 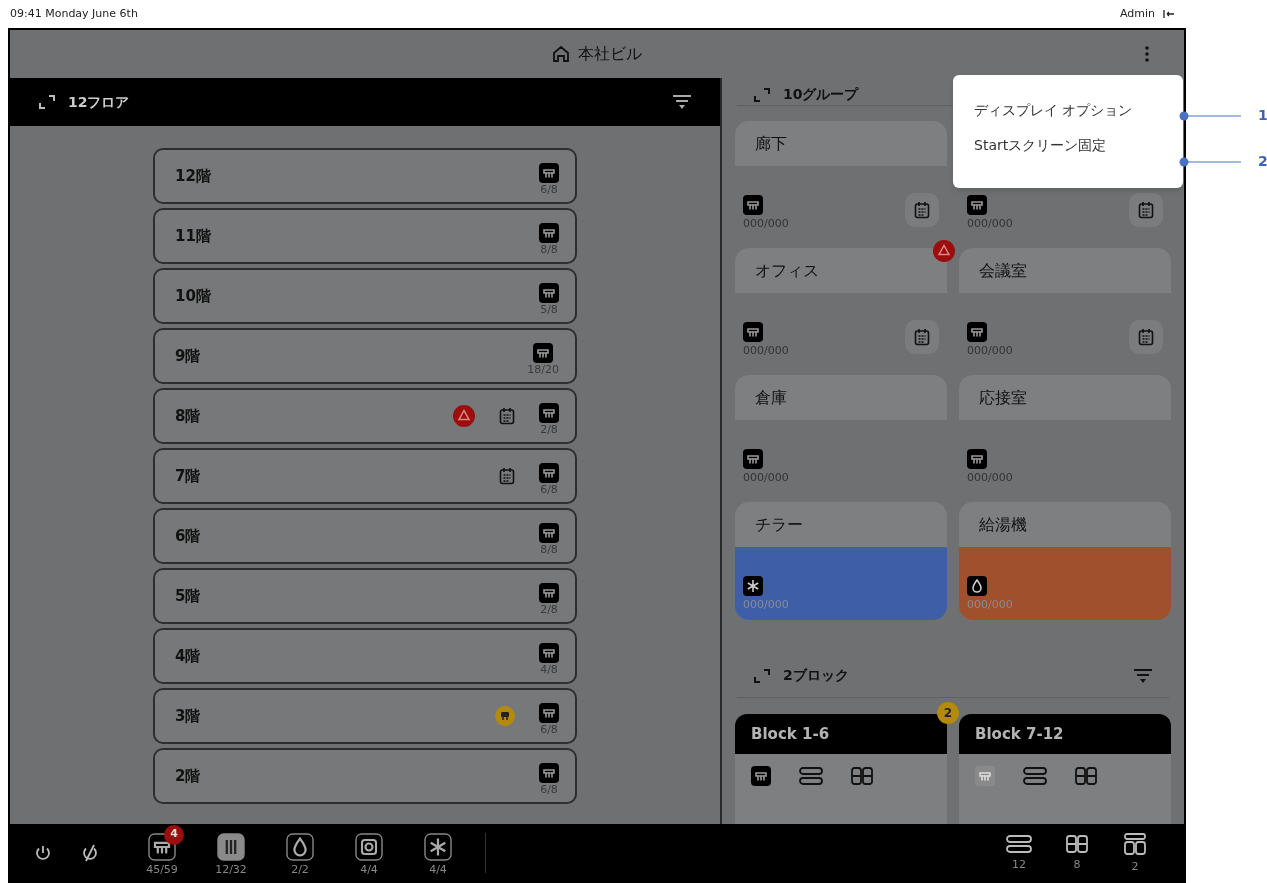 I want to click on group-card: チラー 000/000, so click(x=841, y=561).